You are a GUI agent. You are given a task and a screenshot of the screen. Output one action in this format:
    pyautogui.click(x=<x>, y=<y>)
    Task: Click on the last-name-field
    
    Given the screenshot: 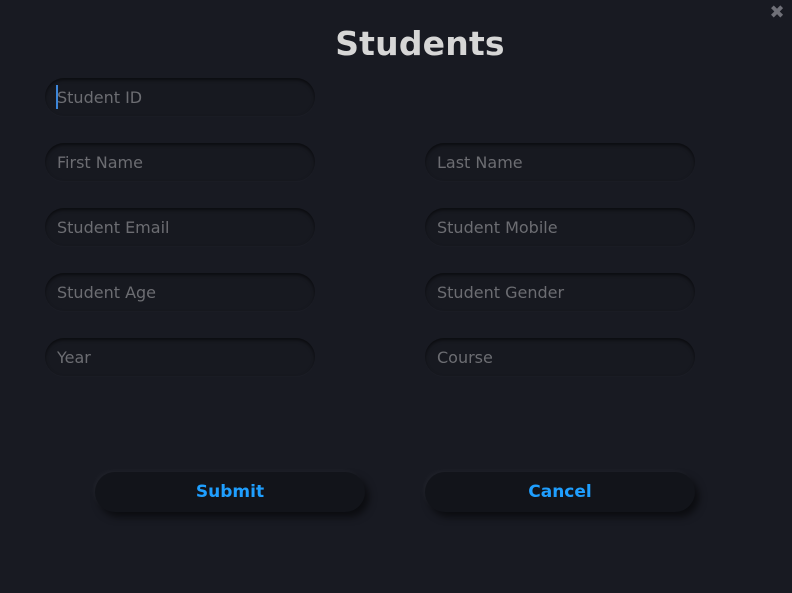 What is the action you would take?
    pyautogui.click(x=560, y=162)
    